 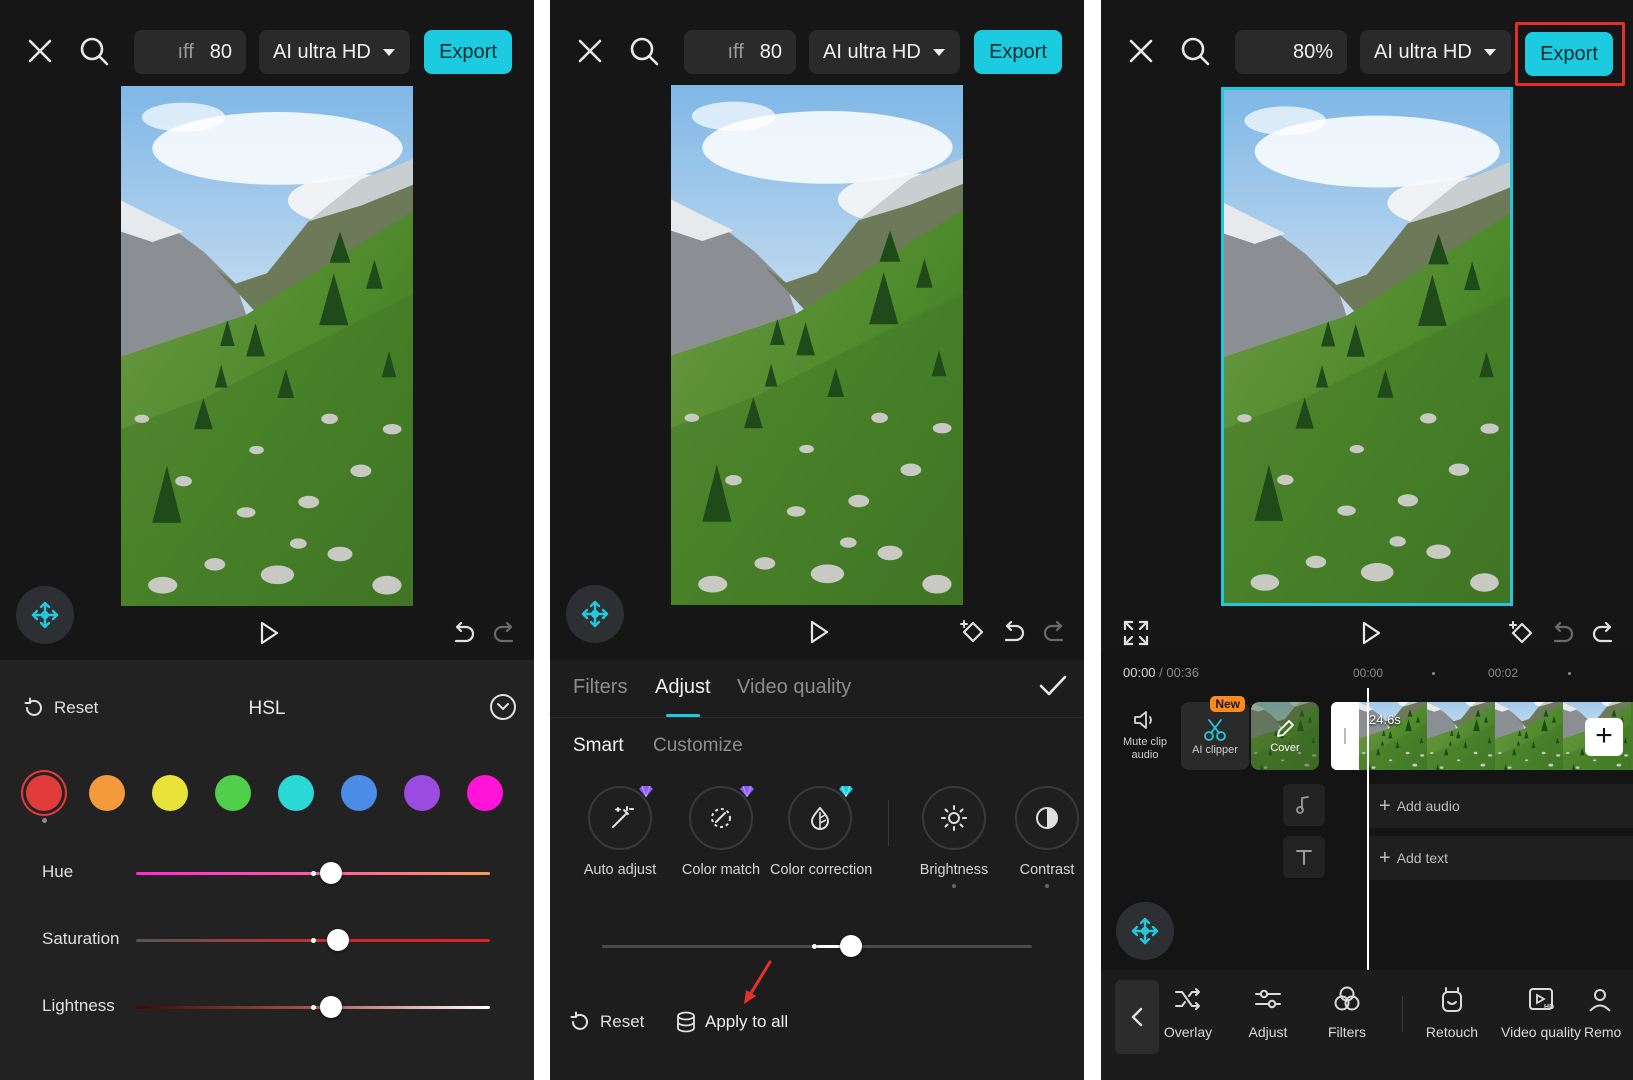 What do you see at coordinates (698, 746) in the screenshot?
I see `subtab-customize: Customize` at bounding box center [698, 746].